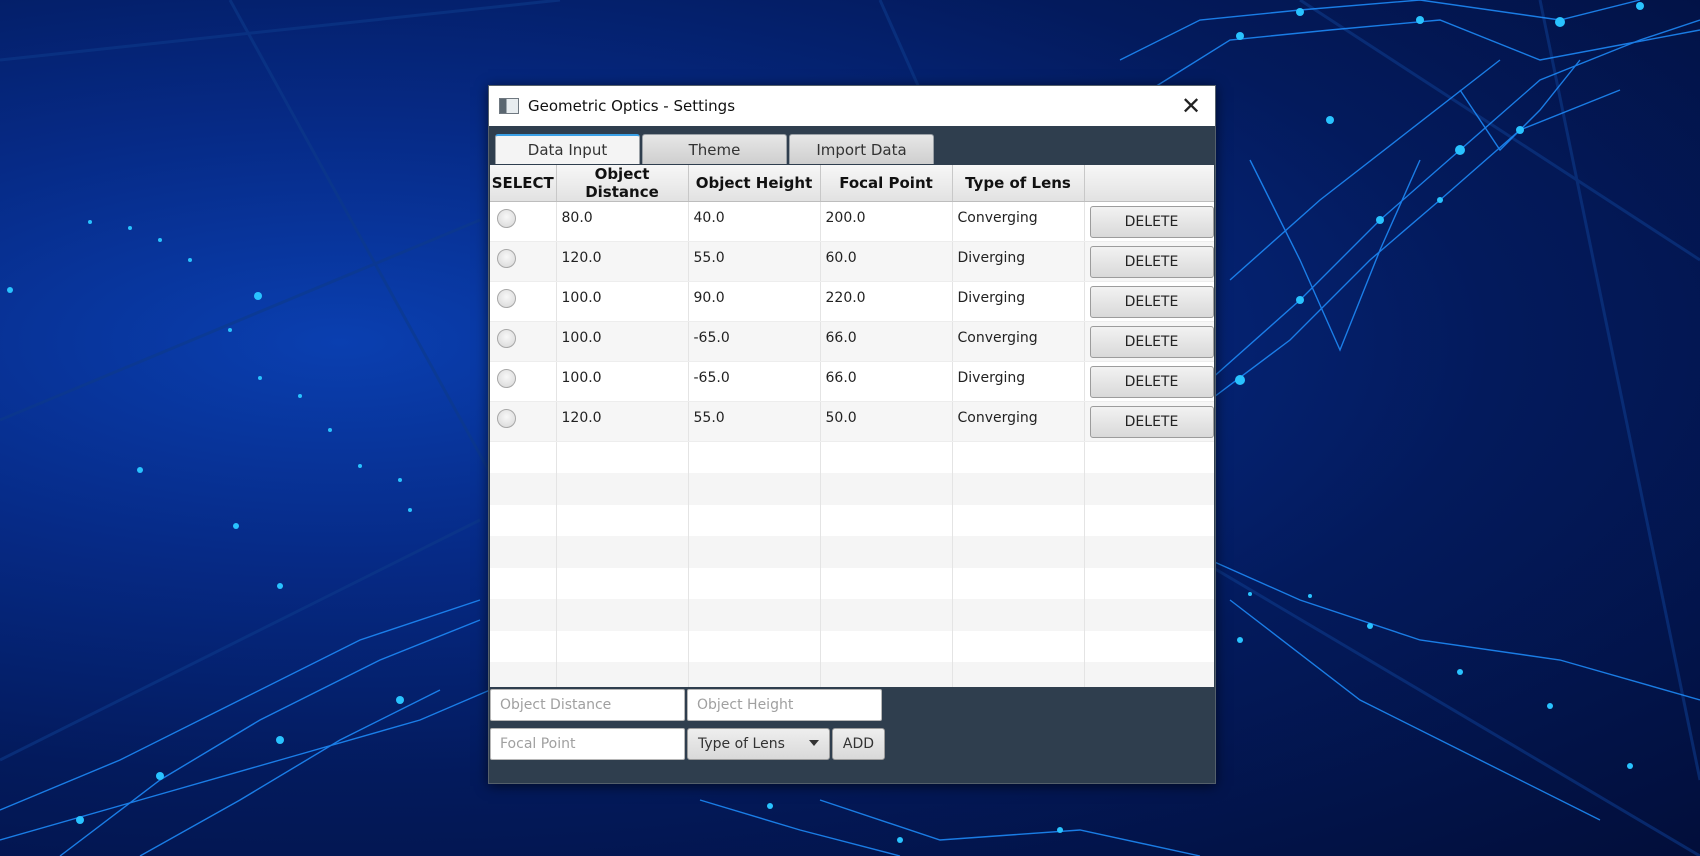 This screenshot has width=1700, height=856. Describe the element at coordinates (1149, 183) in the screenshot. I see `column-header-actions` at that location.